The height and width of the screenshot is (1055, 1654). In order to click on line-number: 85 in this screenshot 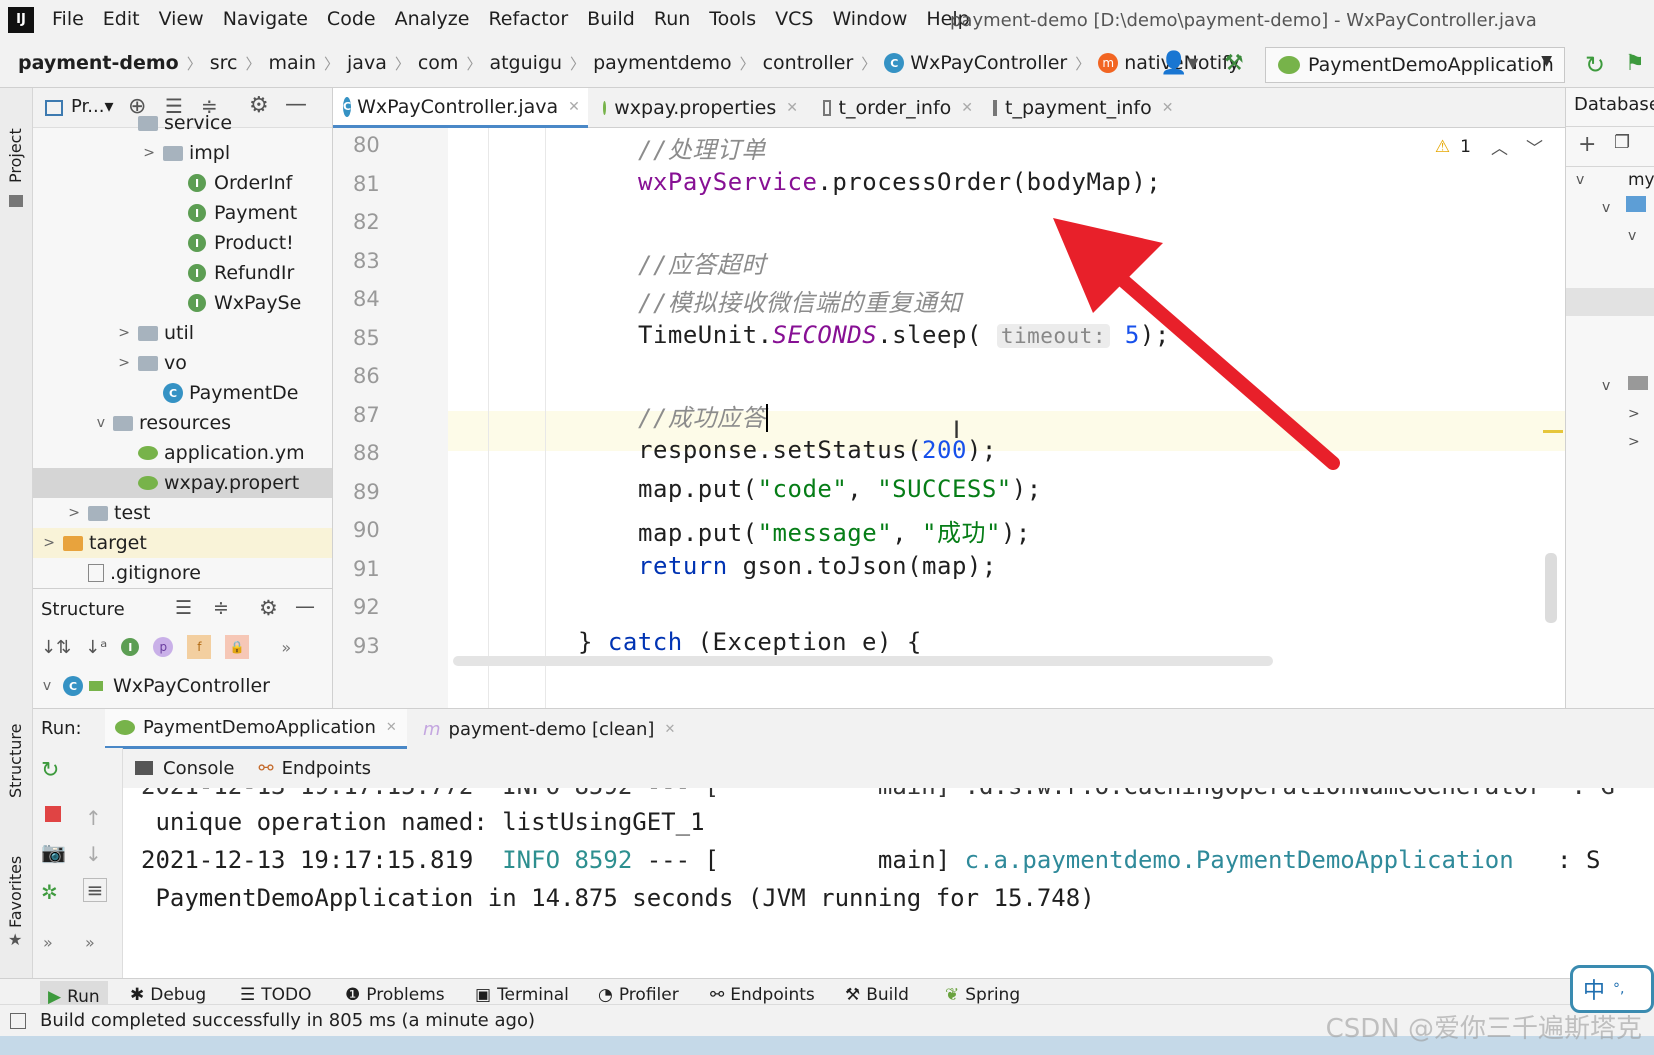, I will do `click(373, 338)`.